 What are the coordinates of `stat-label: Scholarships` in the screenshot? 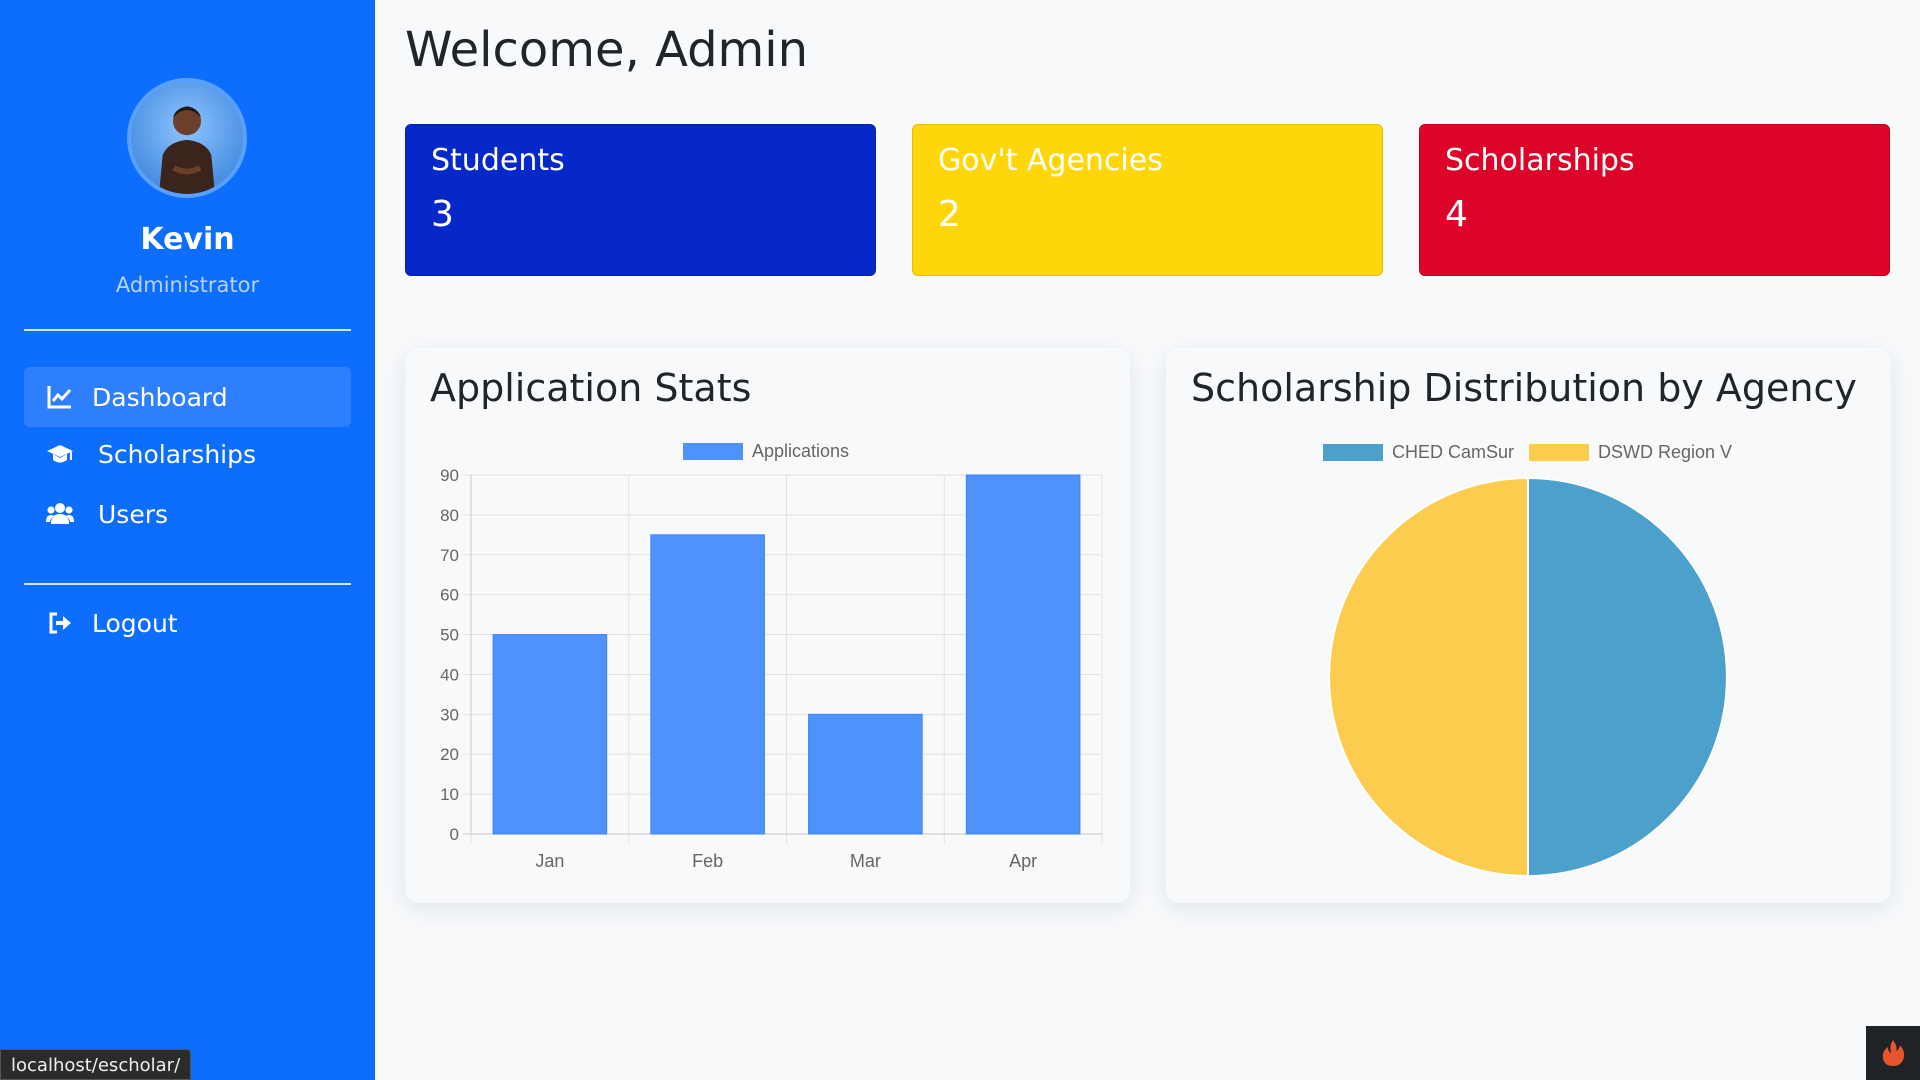 It's located at (1540, 160).